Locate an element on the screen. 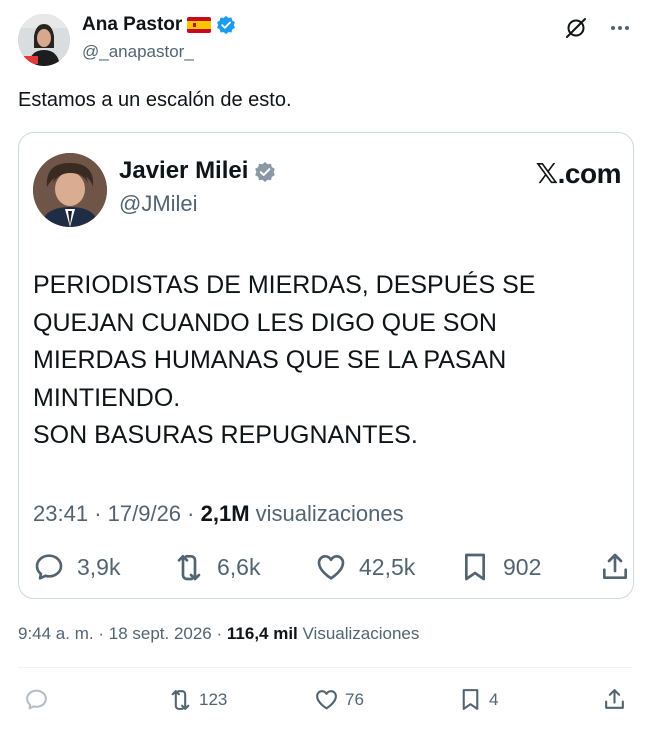  quoted-author-handle: @JMilei is located at coordinates (158, 204).